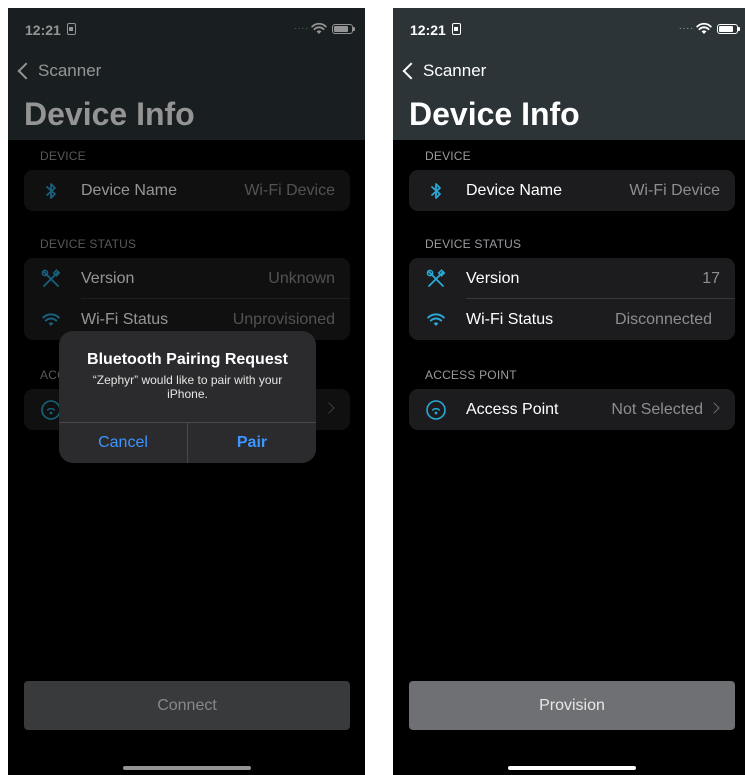  Describe the element at coordinates (657, 409) in the screenshot. I see `access-point-value: Not Selected` at that location.